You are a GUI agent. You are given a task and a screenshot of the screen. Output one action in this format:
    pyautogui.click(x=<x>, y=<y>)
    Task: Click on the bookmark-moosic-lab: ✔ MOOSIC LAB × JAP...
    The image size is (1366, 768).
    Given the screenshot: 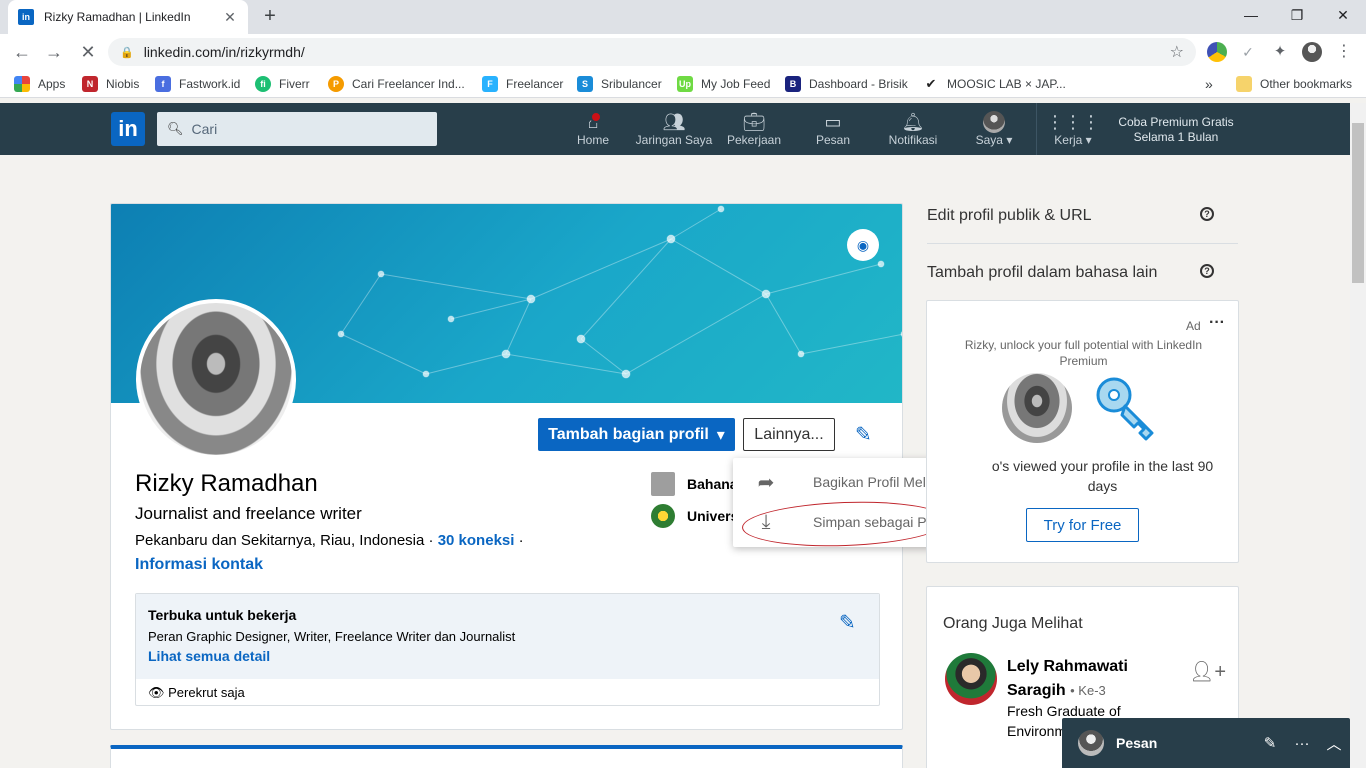 What is the action you would take?
    pyautogui.click(x=994, y=84)
    